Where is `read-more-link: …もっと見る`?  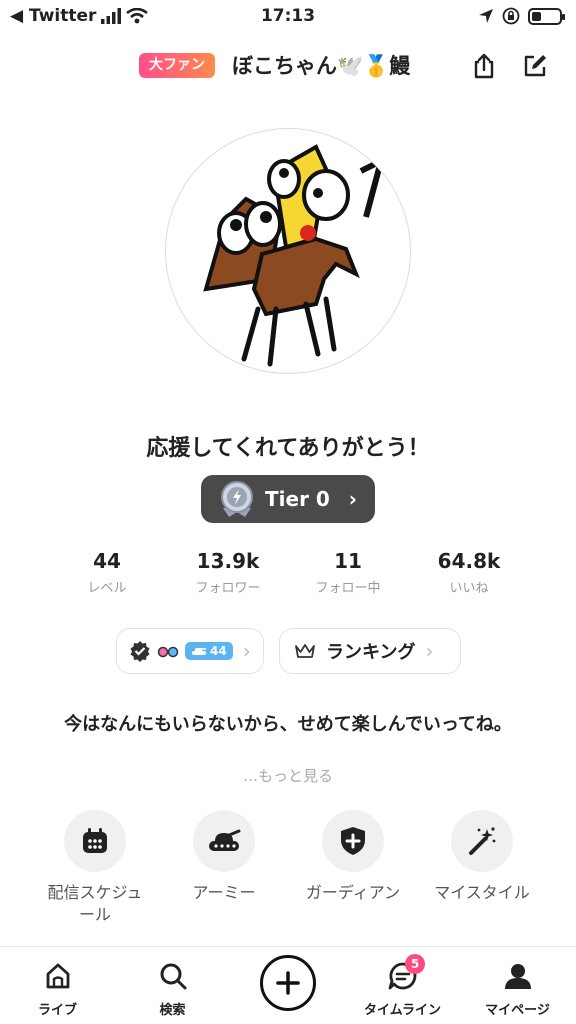
read-more-link: …もっと見る is located at coordinates (288, 775).